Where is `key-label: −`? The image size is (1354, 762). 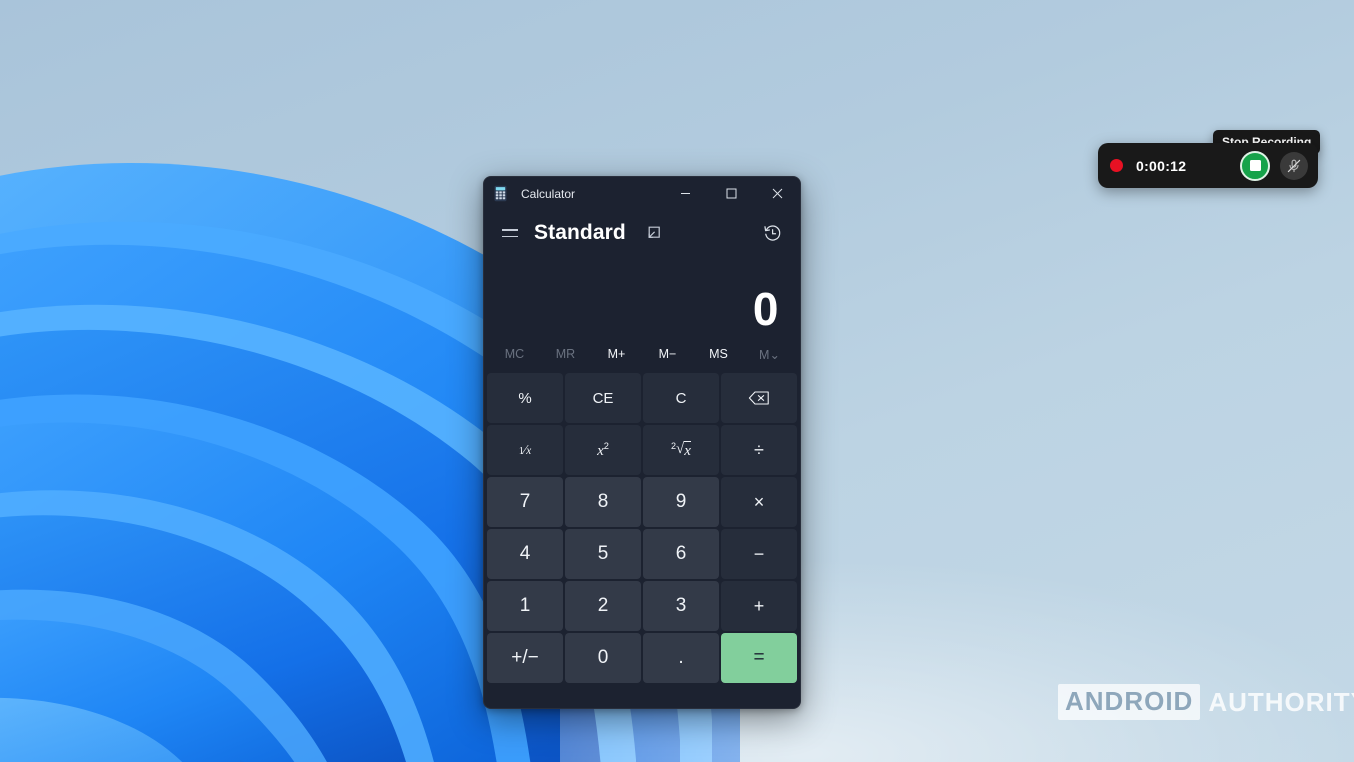
key-label: − is located at coordinates (759, 553).